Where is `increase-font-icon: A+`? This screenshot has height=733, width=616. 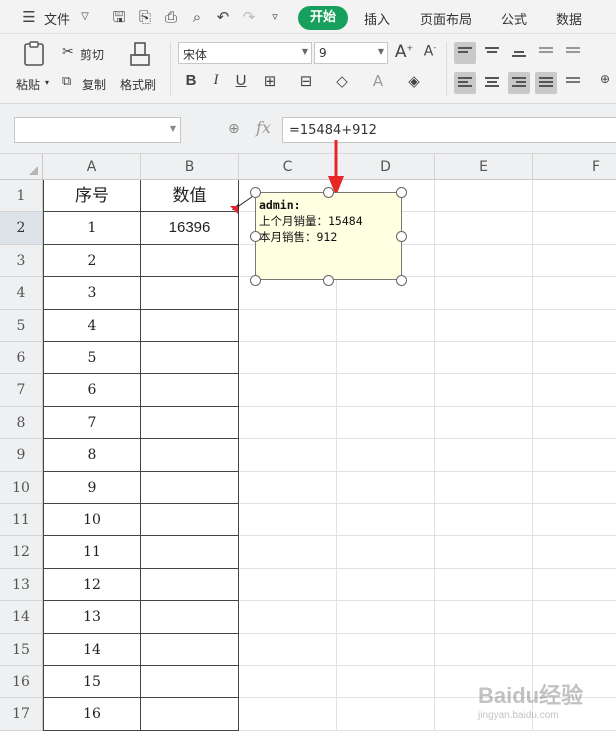 increase-font-icon: A+ is located at coordinates (404, 52).